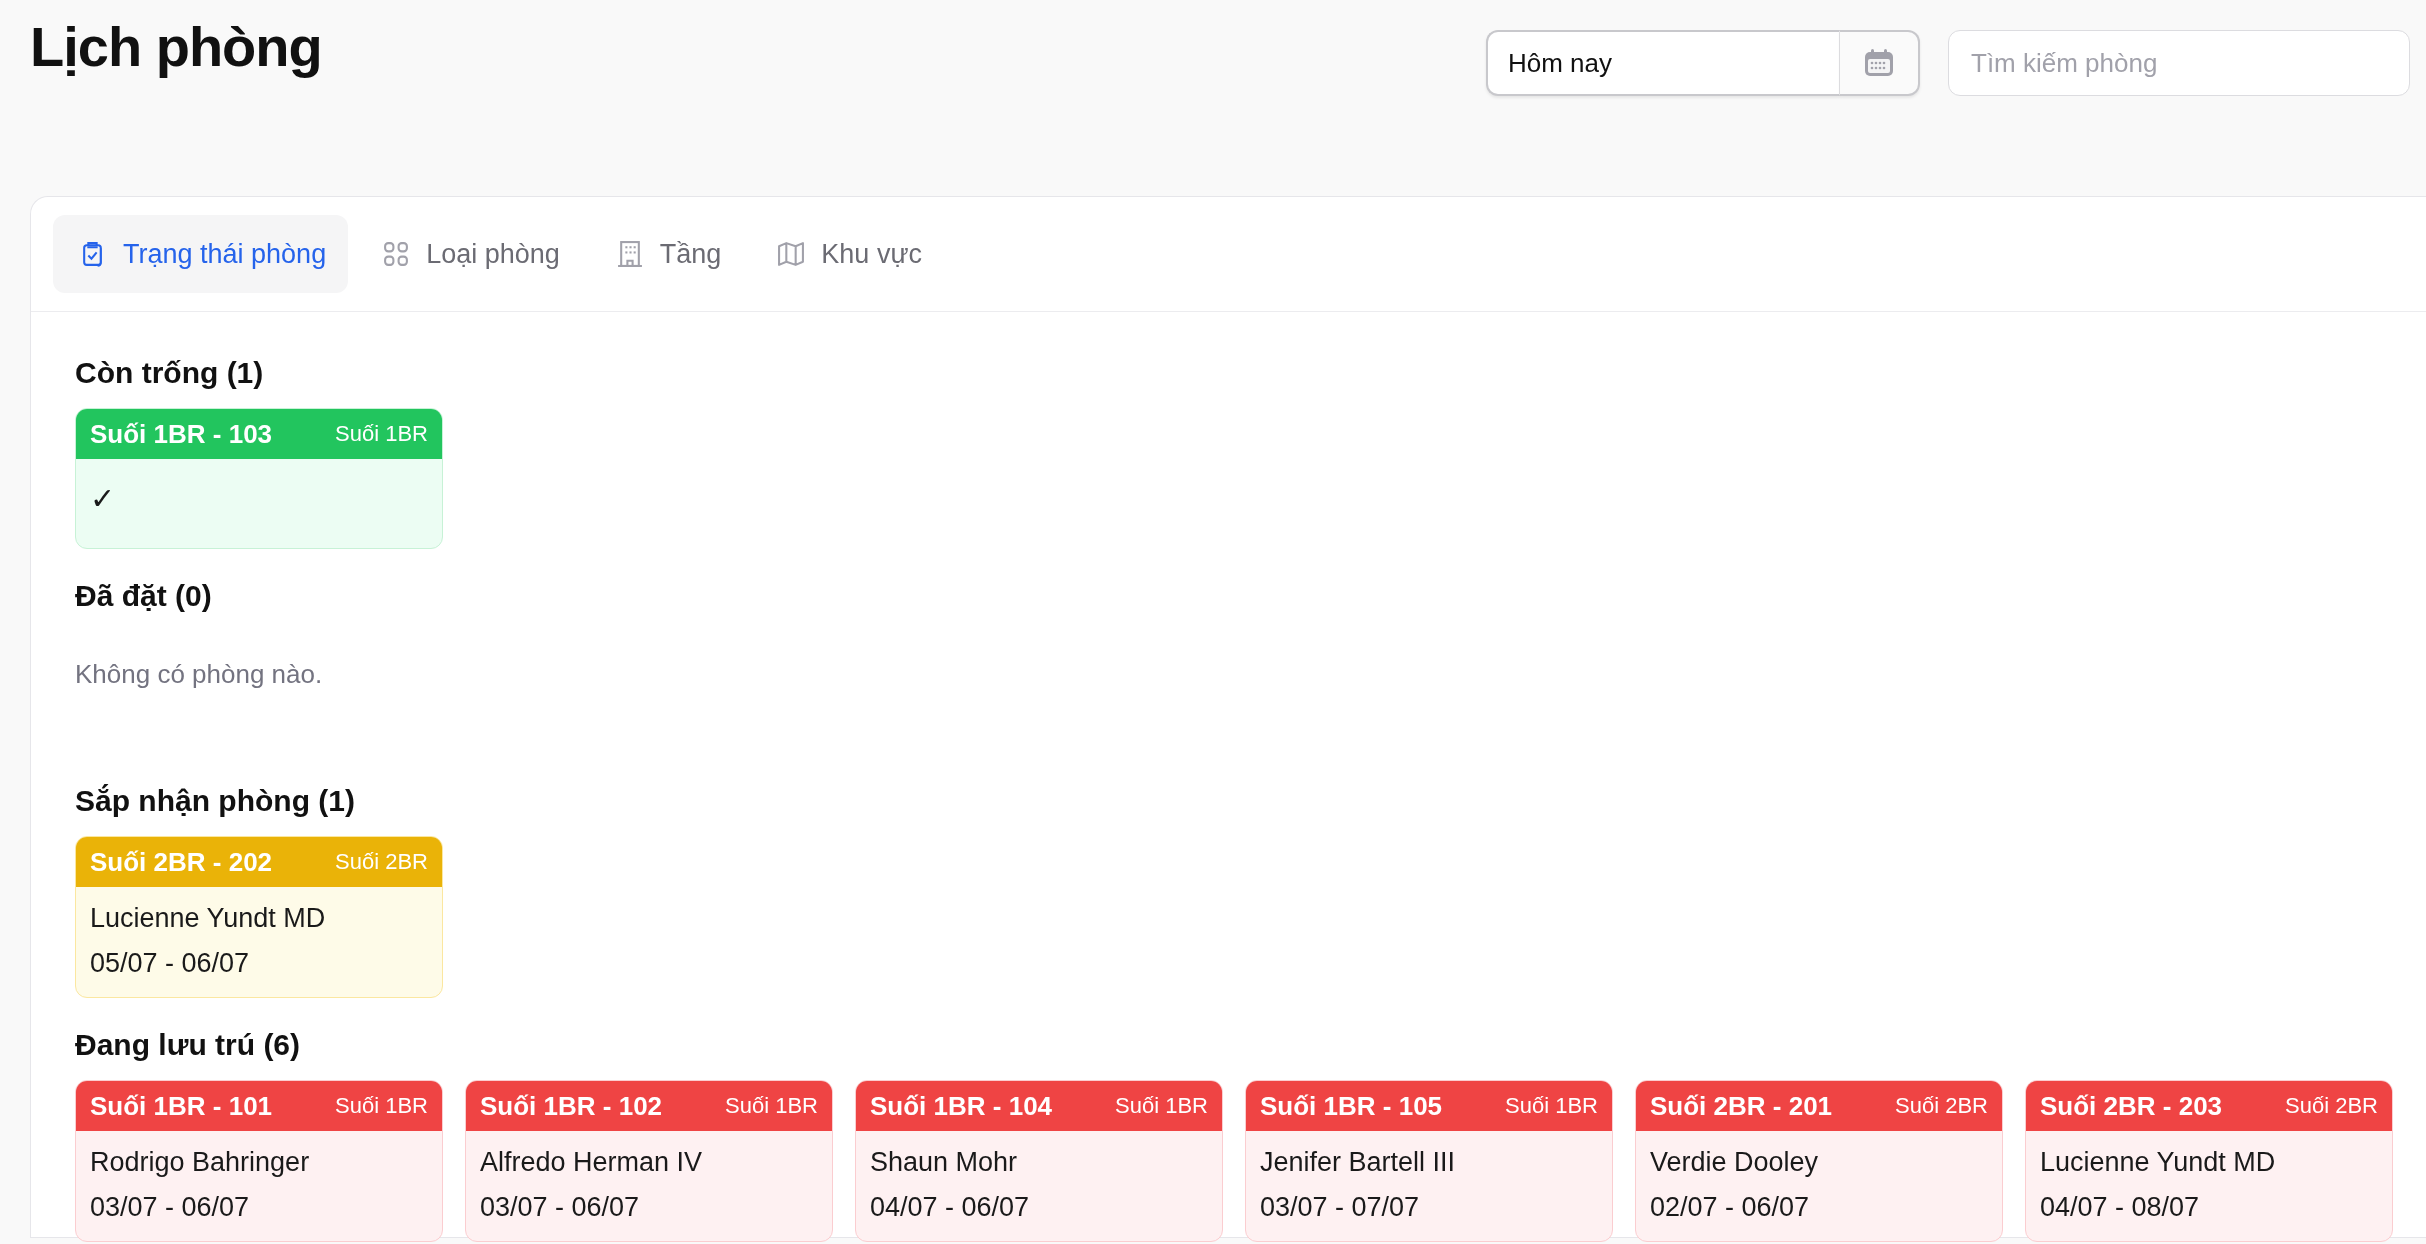 This screenshot has width=2426, height=1244. What do you see at coordinates (215, 801) in the screenshot?
I see `section-heading: Sắp nhận phòng (1)` at bounding box center [215, 801].